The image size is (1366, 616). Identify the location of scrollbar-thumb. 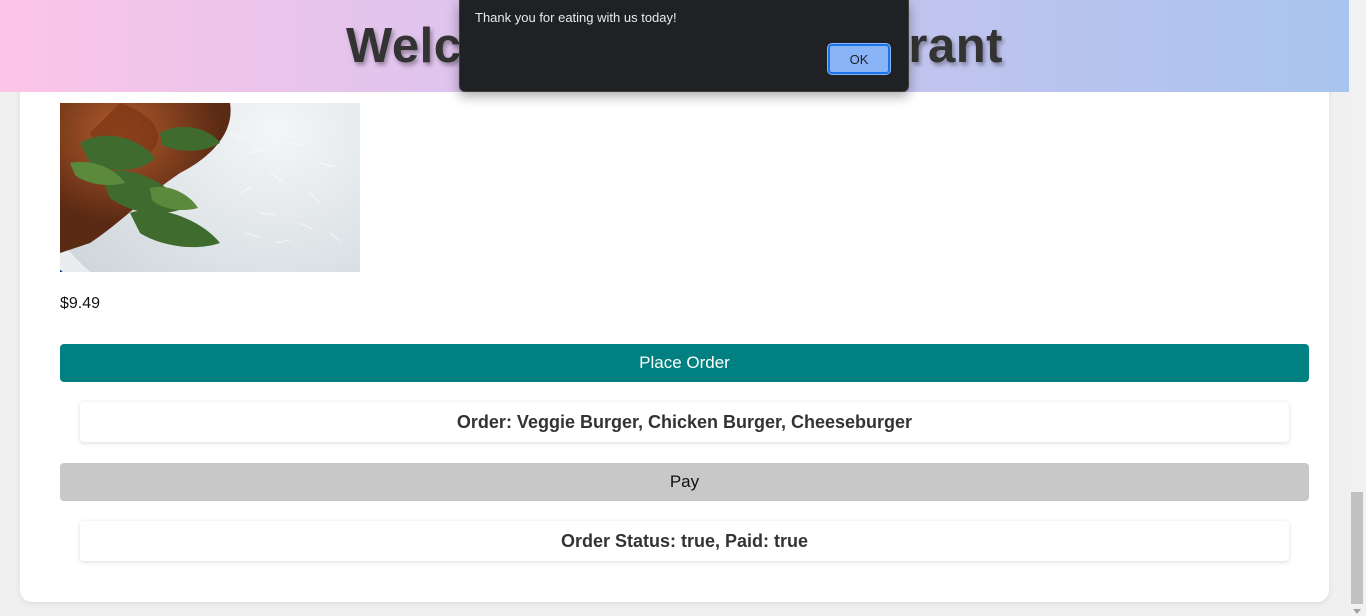
(1357, 548).